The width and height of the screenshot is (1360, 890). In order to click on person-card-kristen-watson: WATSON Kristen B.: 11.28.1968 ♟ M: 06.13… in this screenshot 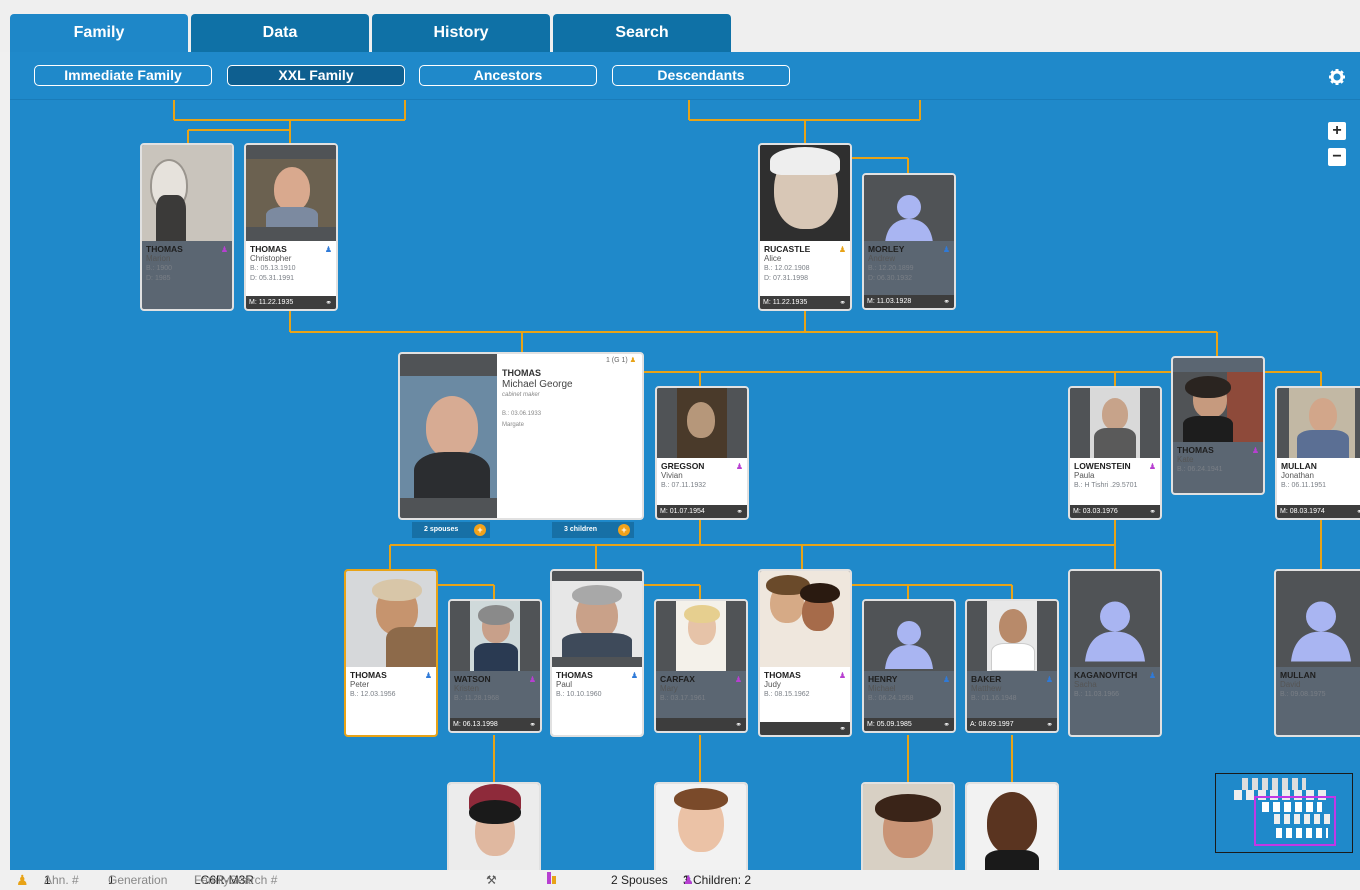, I will do `click(495, 666)`.